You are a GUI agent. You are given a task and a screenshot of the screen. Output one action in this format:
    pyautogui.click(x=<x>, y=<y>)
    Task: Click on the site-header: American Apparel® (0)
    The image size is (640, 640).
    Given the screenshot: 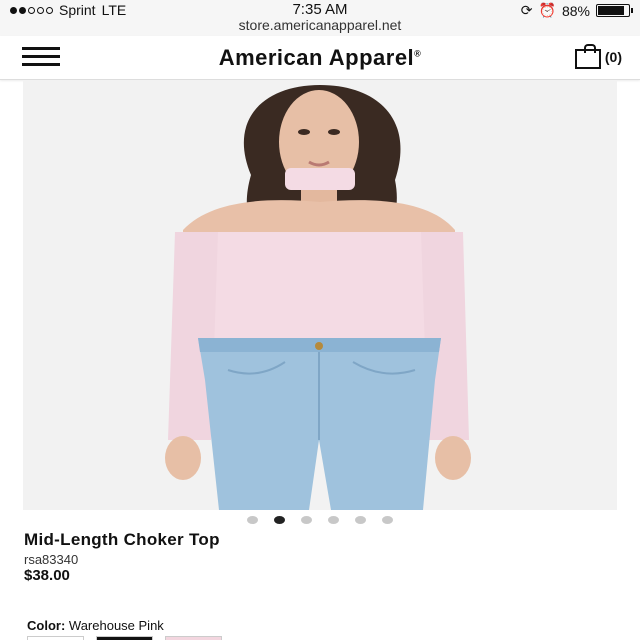 What is the action you would take?
    pyautogui.click(x=320, y=58)
    